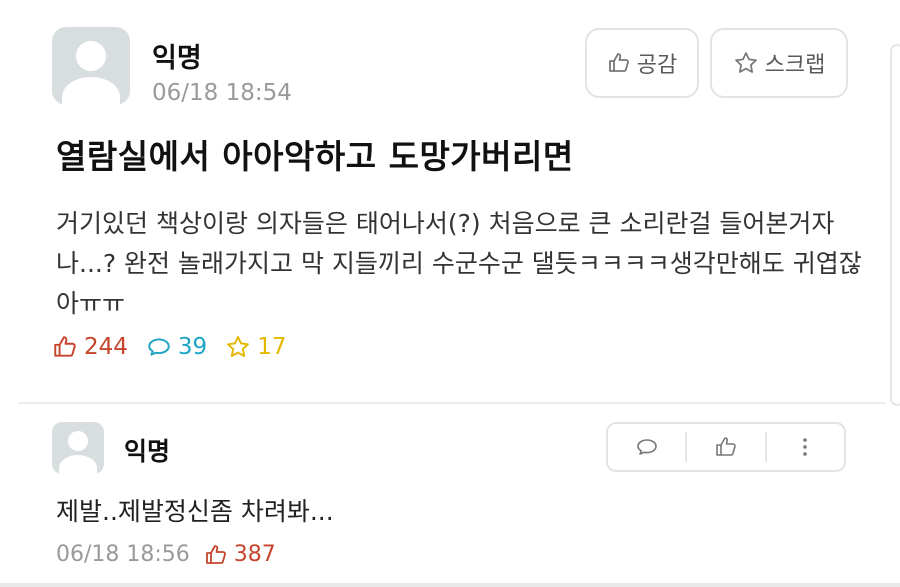 This screenshot has width=900, height=587. Describe the element at coordinates (147, 451) in the screenshot. I see `comment-author: 익명` at that location.